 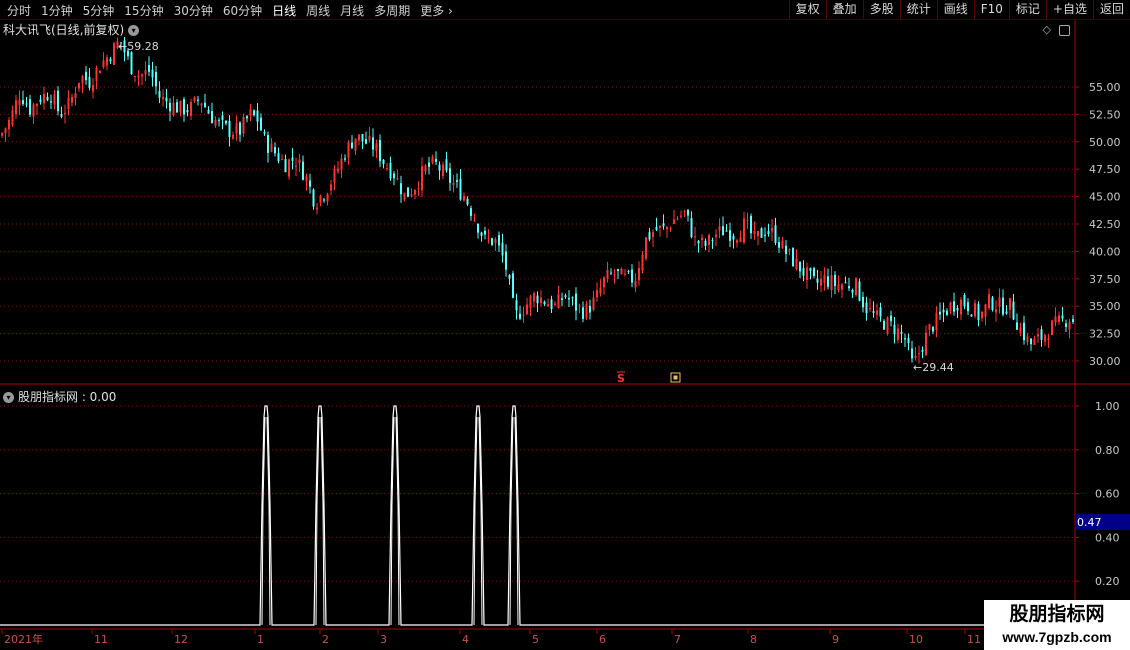 What do you see at coordinates (1057, 625) in the screenshot?
I see `watermark-logo: 股朋指标网 www.7gpzb.com` at bounding box center [1057, 625].